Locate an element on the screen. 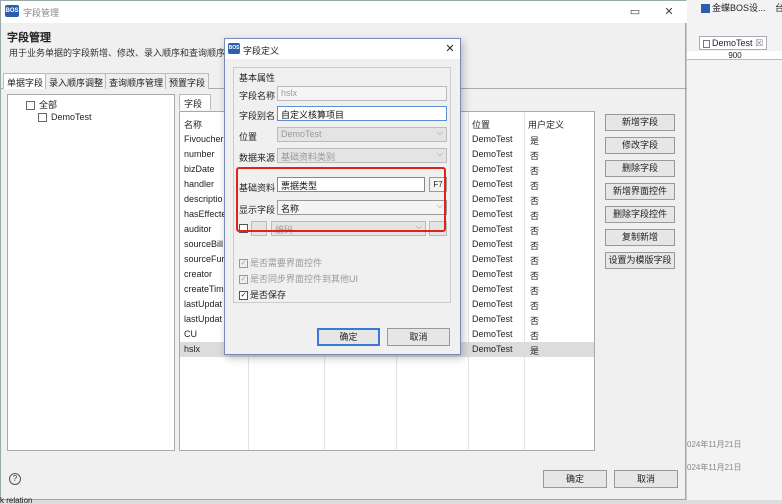 Image resolution: width=782 pixels, height=504 pixels. tab-query-order: 查询顺序管理 is located at coordinates (136, 81).